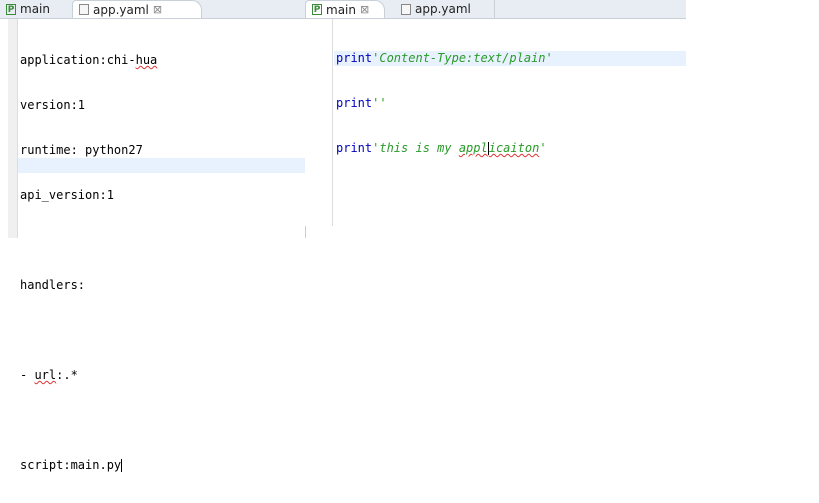 This screenshot has width=819, height=503. I want to click on tab-main: P main ⊠, so click(345, 9).